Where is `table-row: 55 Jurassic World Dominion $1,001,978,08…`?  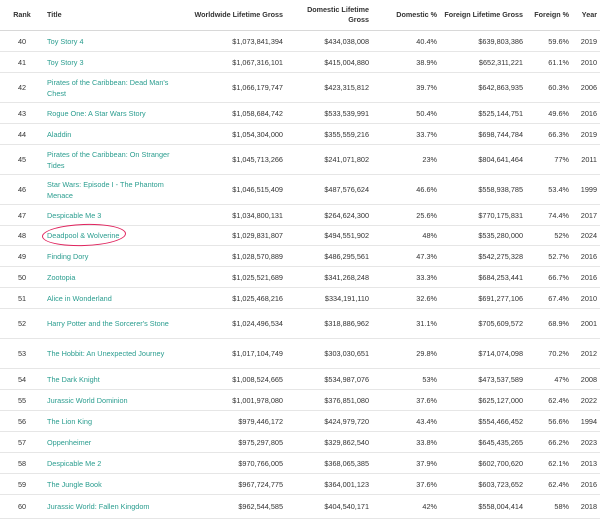
table-row: 55 Jurassic World Dominion $1,001,978,08… is located at coordinates (300, 400).